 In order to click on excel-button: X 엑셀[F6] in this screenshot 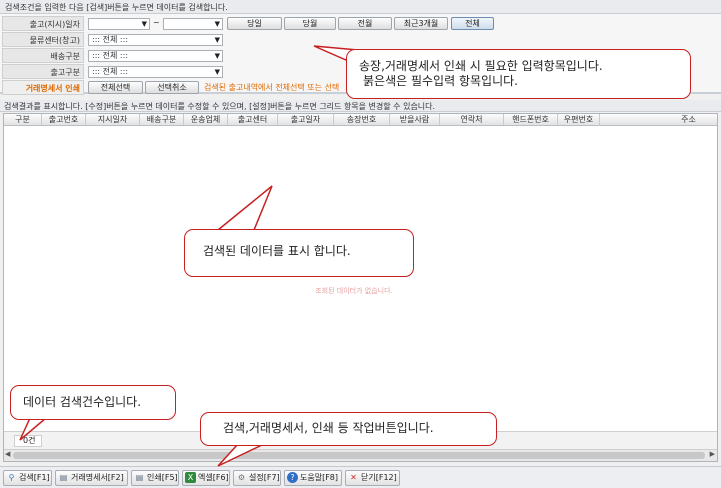, I will do `click(206, 478)`.